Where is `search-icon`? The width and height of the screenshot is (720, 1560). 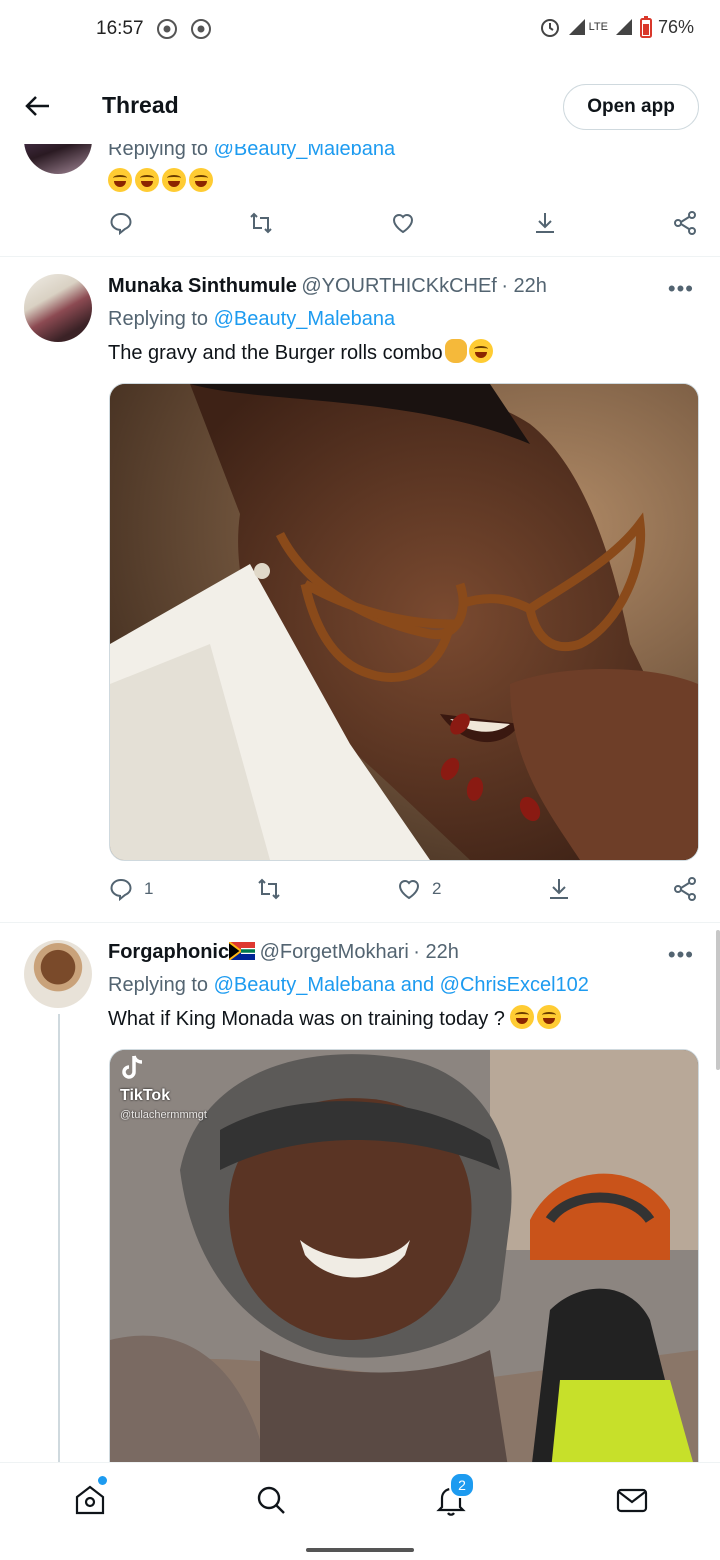 search-icon is located at coordinates (271, 1500).